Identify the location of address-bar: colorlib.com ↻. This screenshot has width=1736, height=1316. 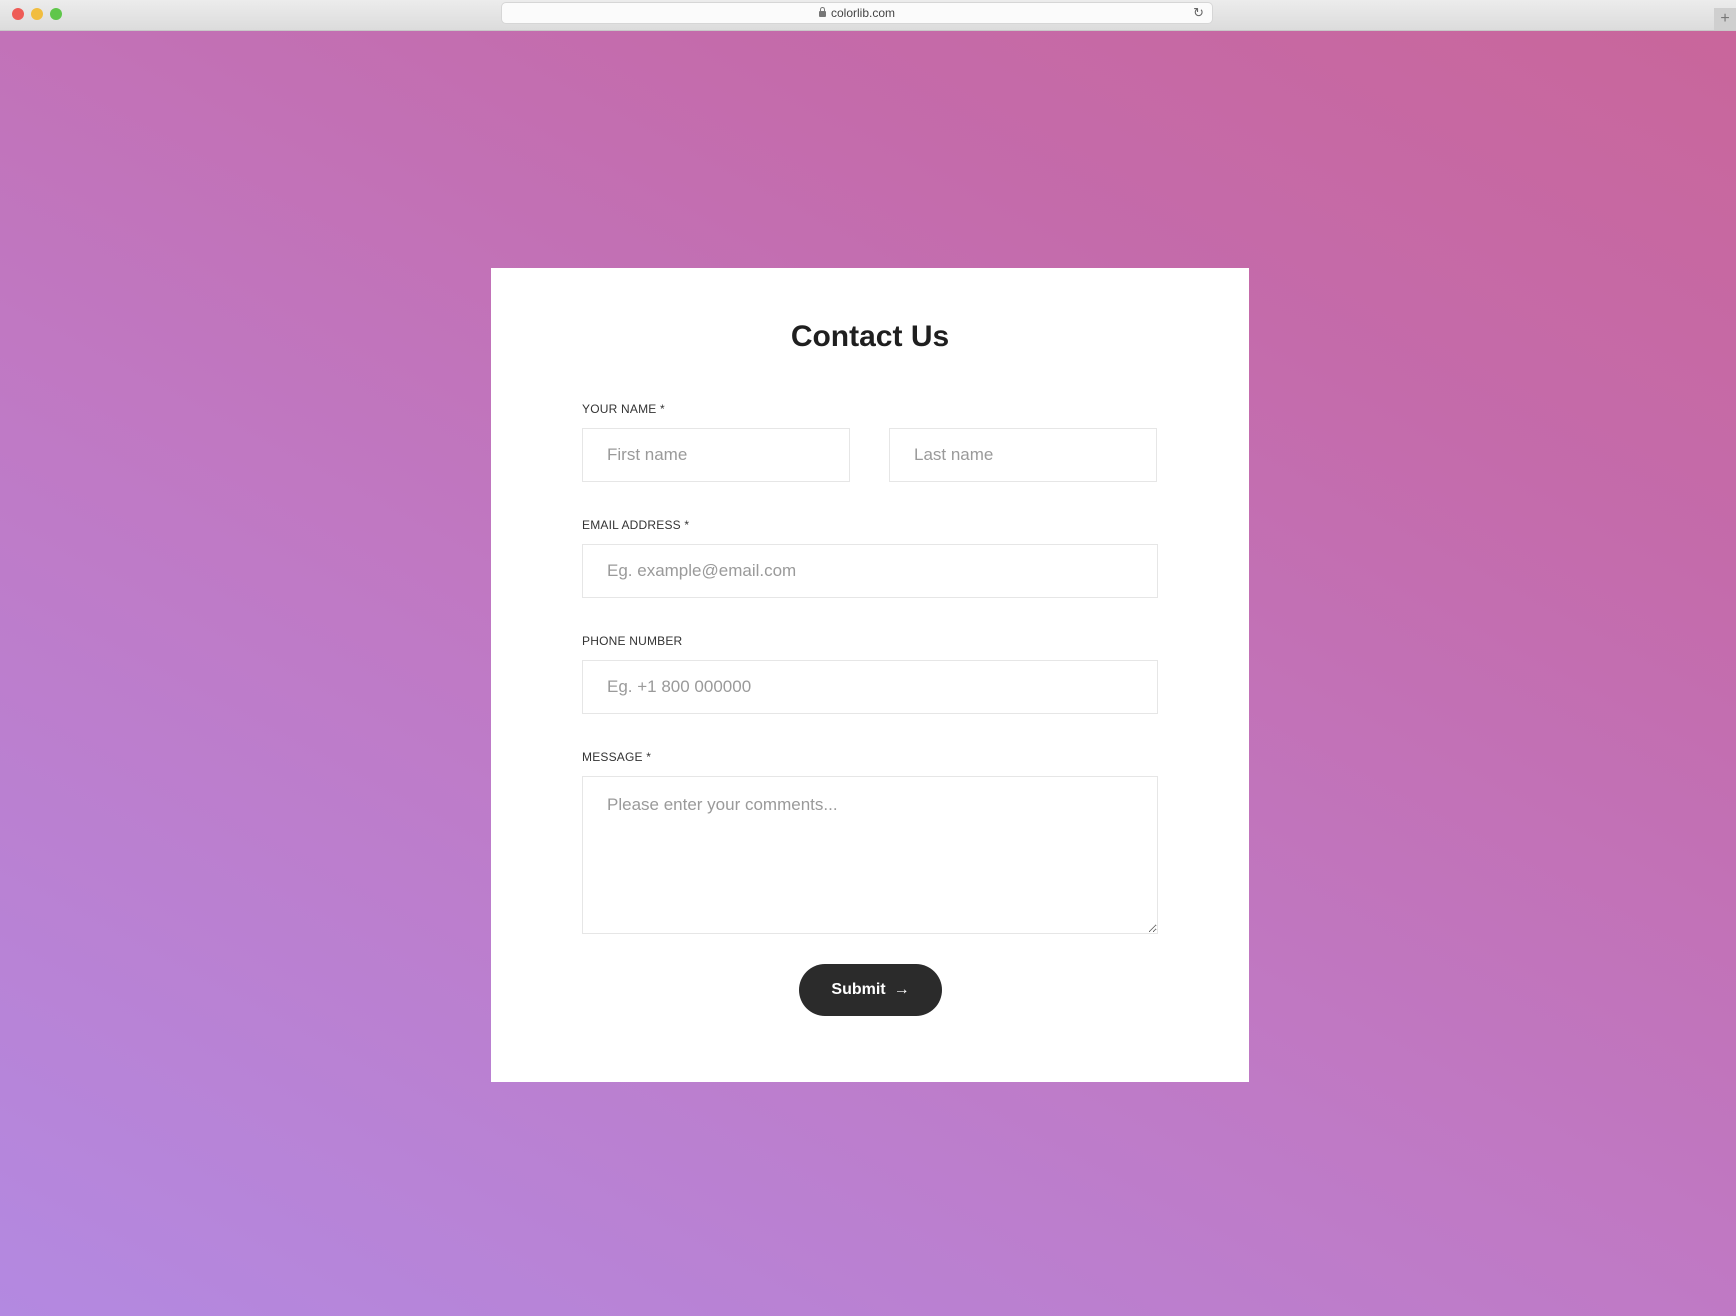
(857, 13).